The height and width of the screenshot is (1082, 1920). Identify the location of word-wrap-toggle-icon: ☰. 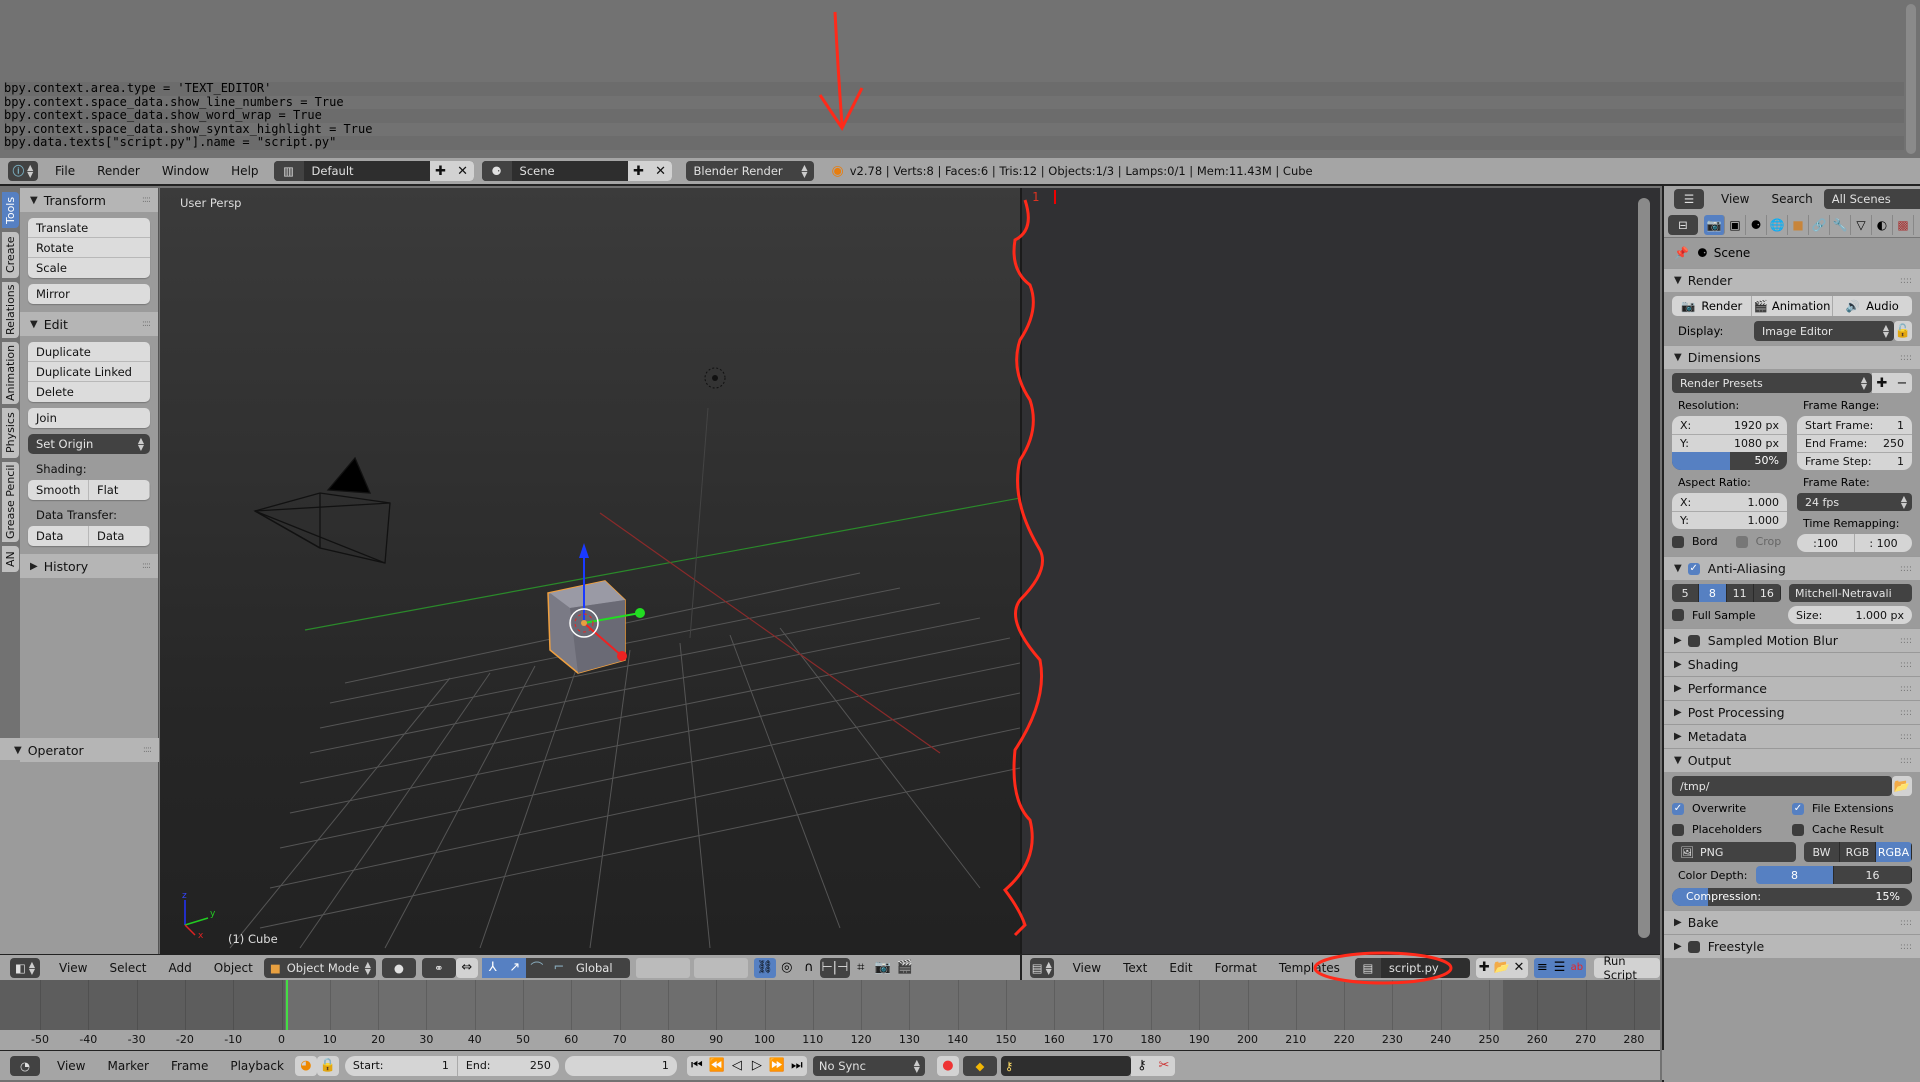
(1559, 967).